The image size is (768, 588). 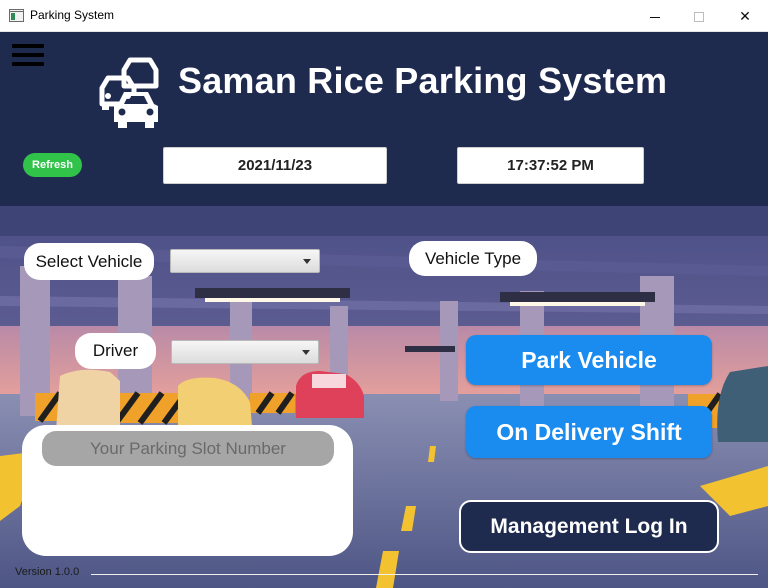 What do you see at coordinates (52, 165) in the screenshot?
I see `refresh-button: Refresh` at bounding box center [52, 165].